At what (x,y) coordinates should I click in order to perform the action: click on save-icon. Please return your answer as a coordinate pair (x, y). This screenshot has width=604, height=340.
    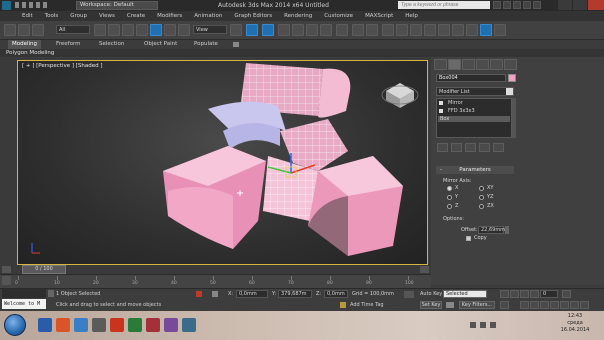
    Looking at the image, I should click on (31, 5).